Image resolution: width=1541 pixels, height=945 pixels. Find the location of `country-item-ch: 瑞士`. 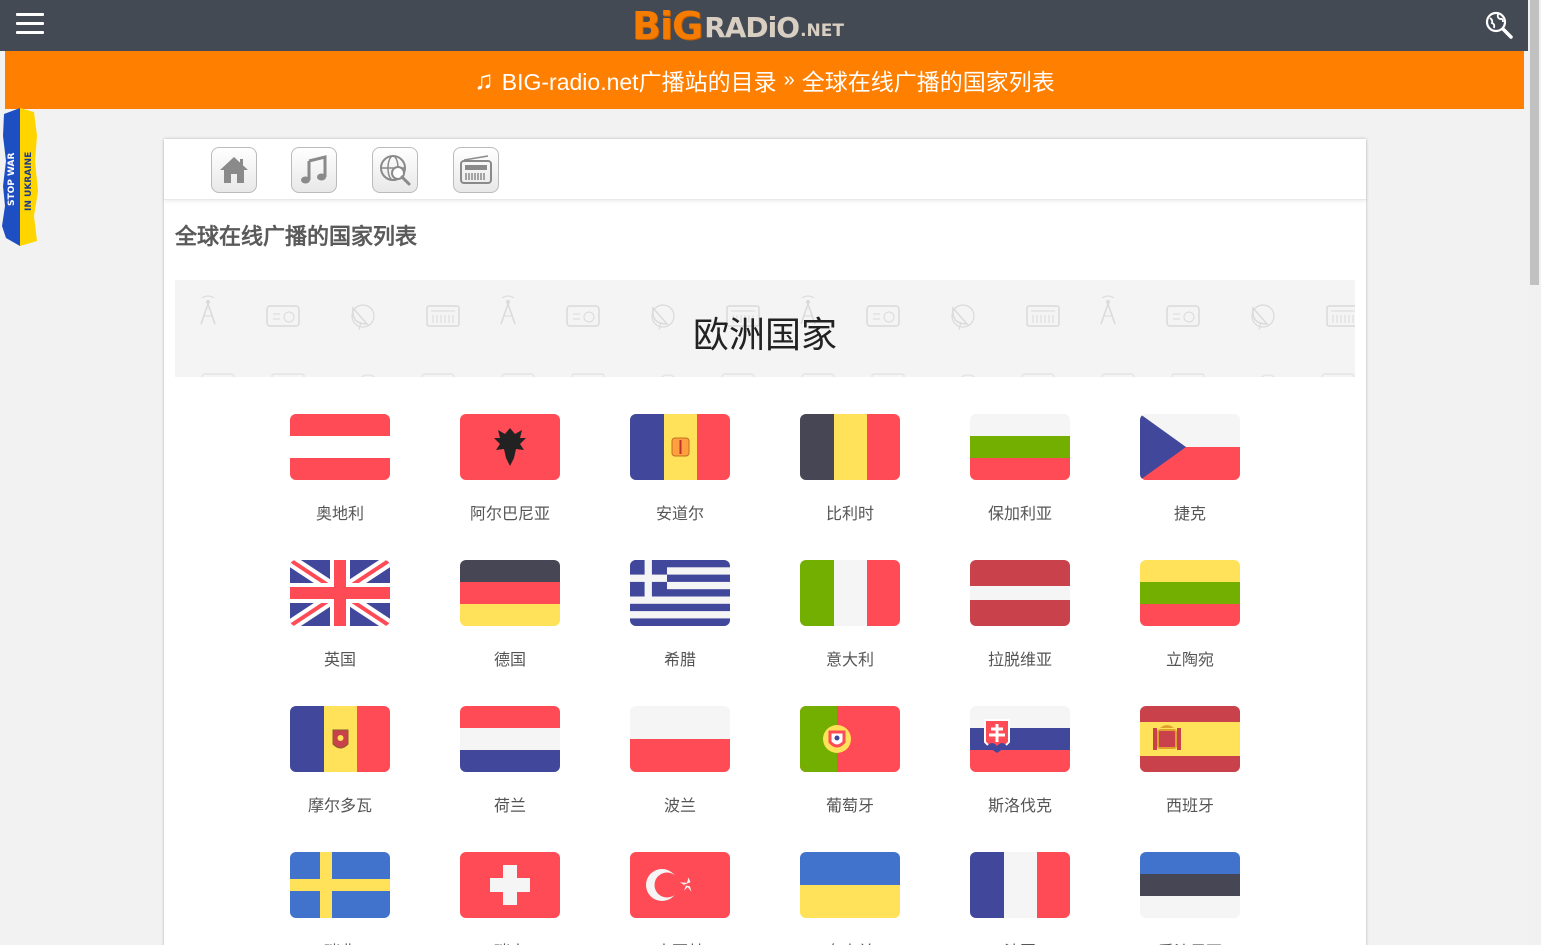

country-item-ch: 瑞士 is located at coordinates (510, 898).